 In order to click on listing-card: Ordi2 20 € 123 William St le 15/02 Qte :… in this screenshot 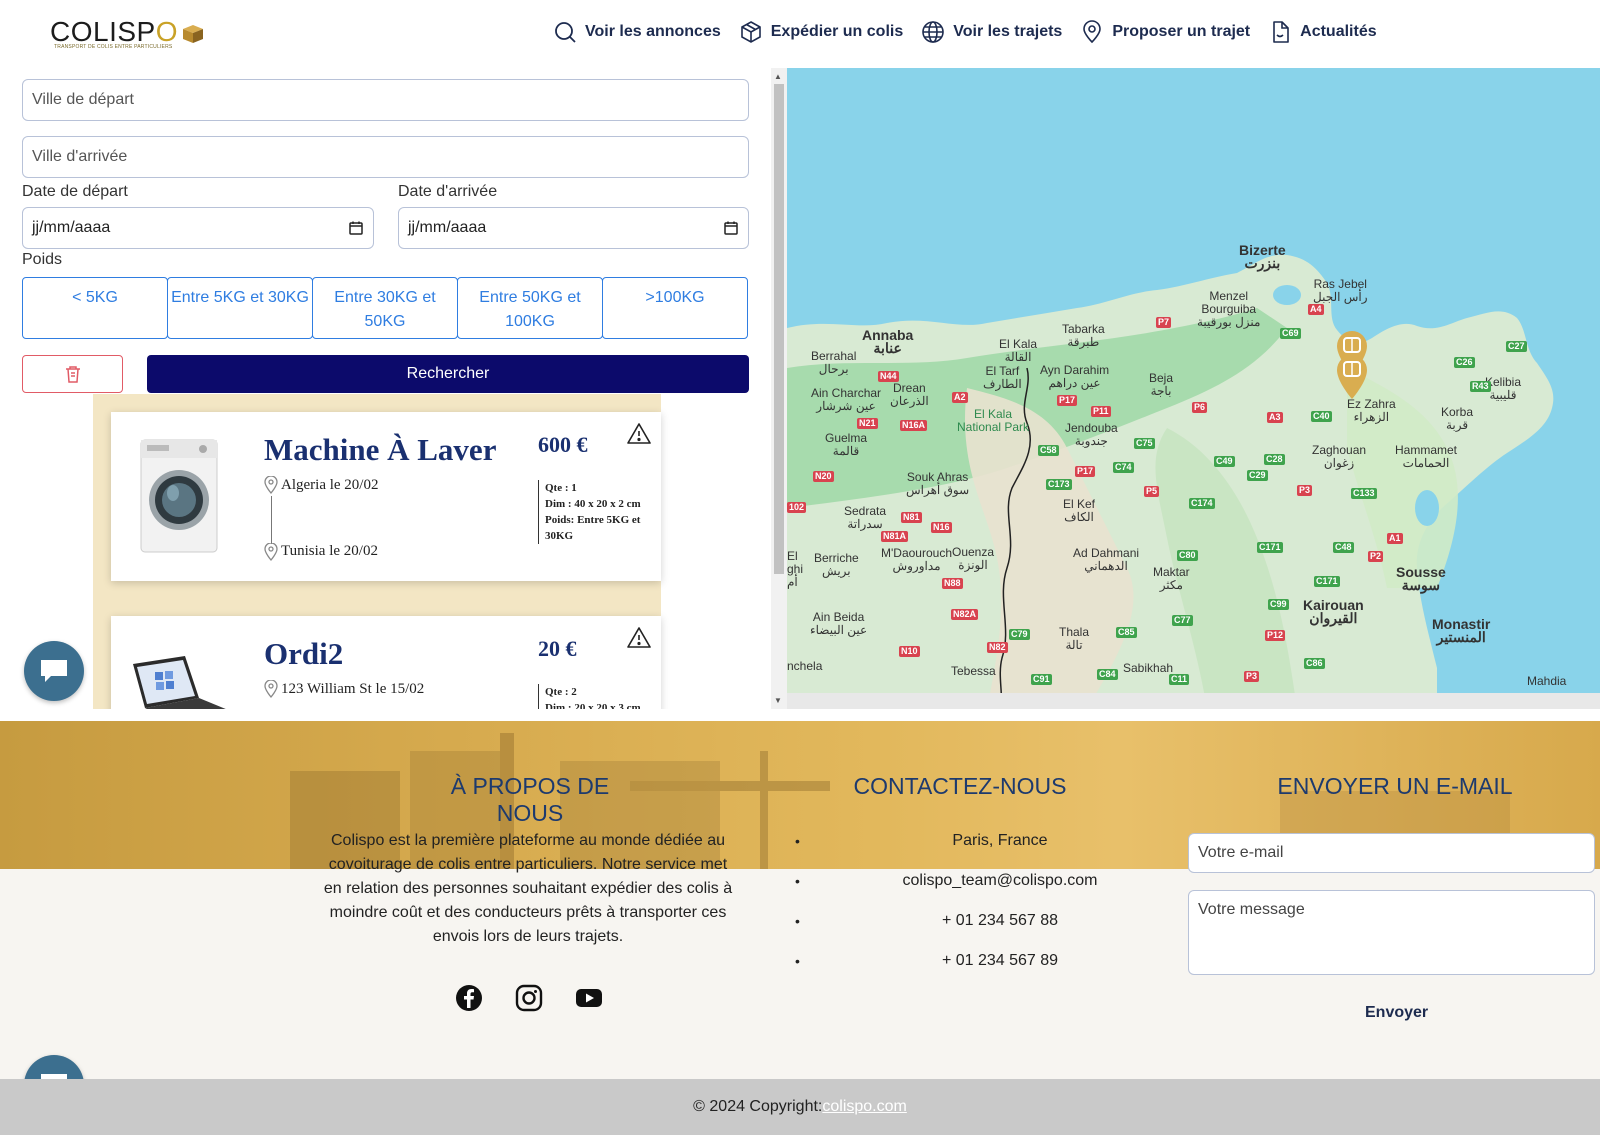, I will do `click(386, 662)`.